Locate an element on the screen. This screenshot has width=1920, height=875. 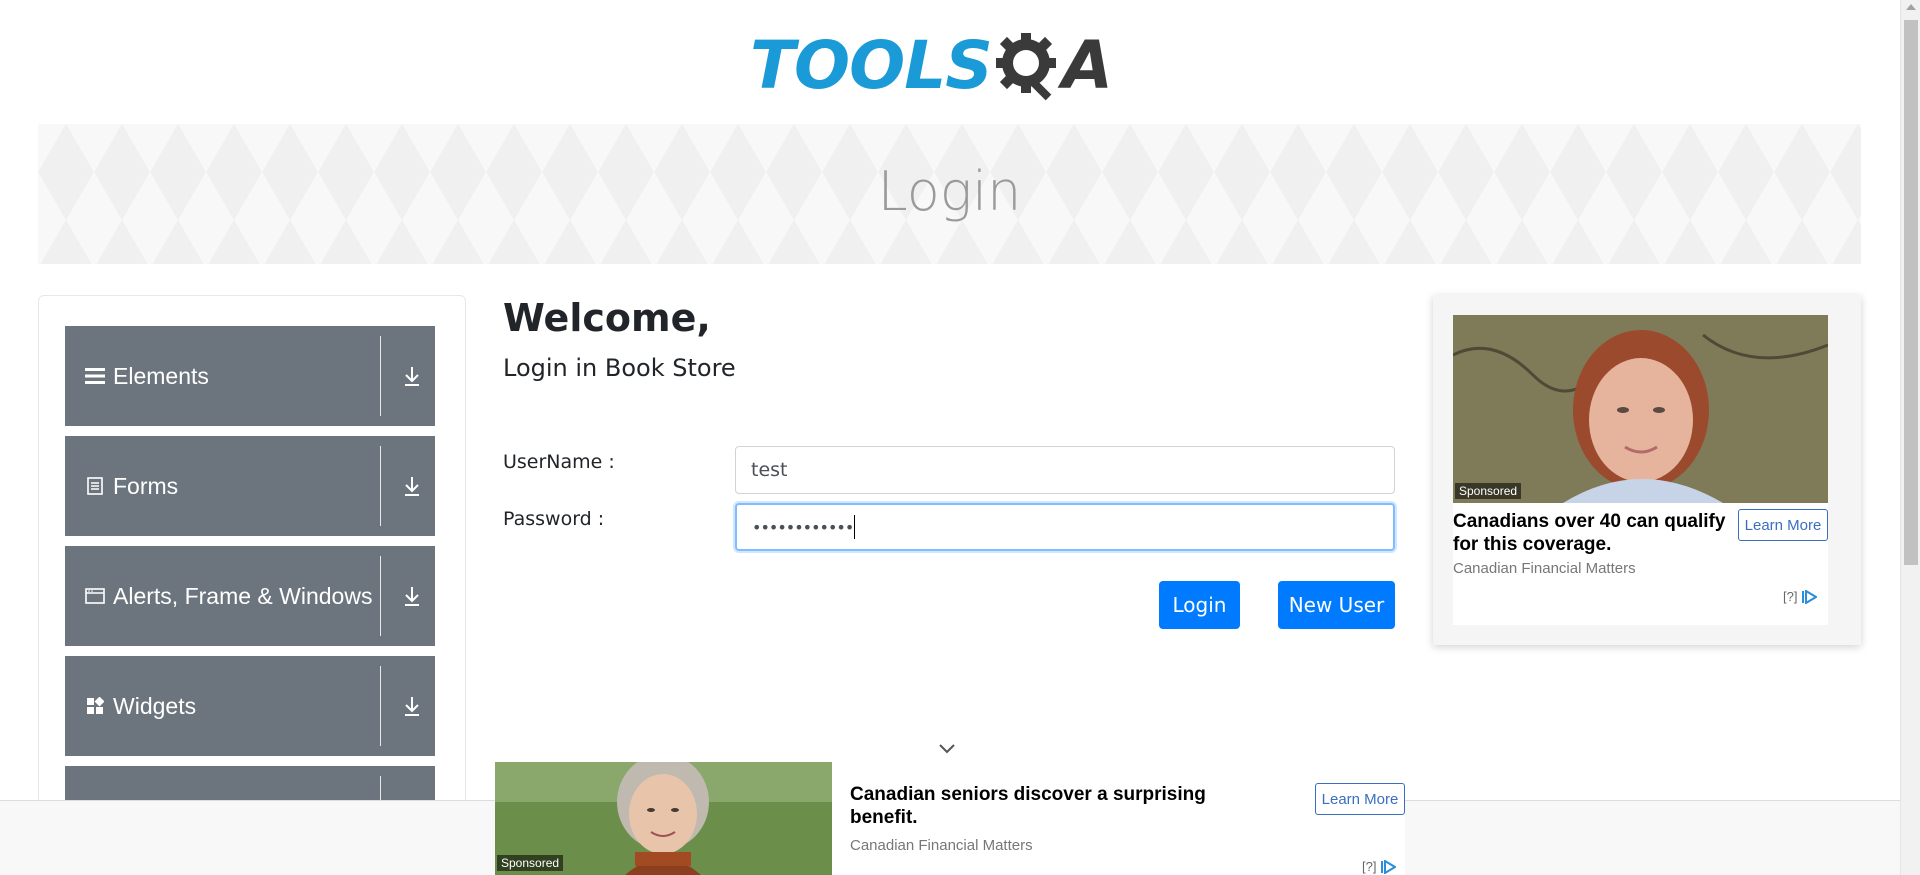
logo-text-a: A is located at coordinates (1087, 65).